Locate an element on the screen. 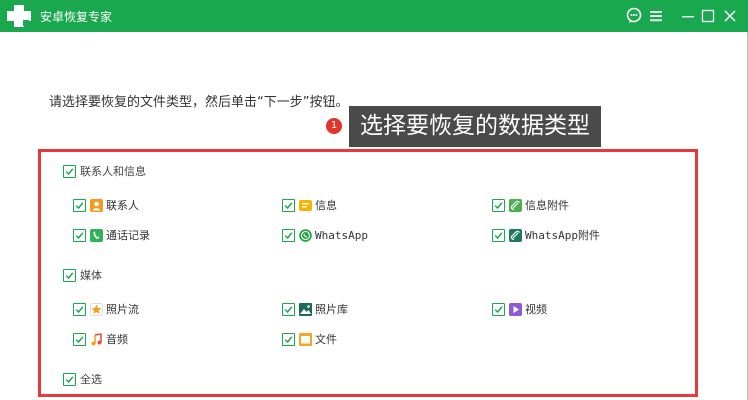  option-message-attachments: 信息附件 is located at coordinates (530, 205).